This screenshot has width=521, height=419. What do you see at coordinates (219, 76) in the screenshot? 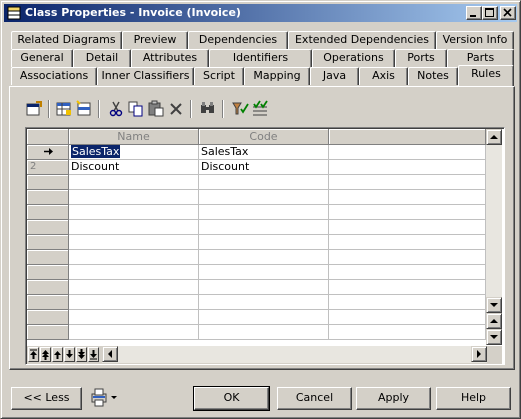
I see `tab-script: Script` at bounding box center [219, 76].